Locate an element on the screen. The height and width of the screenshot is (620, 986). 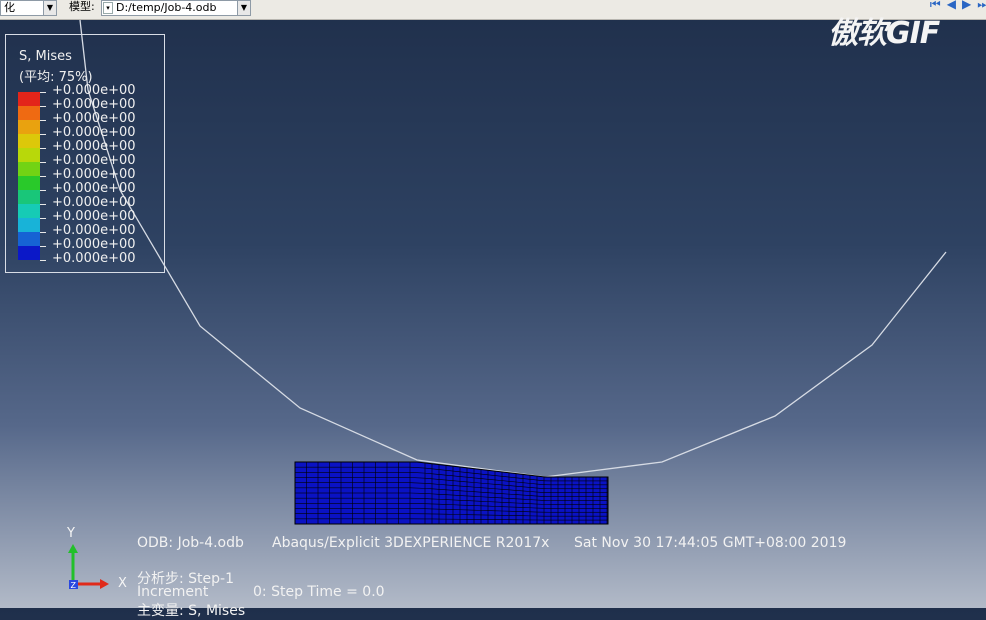
y-axis-arrowhead is located at coordinates (73, 548).